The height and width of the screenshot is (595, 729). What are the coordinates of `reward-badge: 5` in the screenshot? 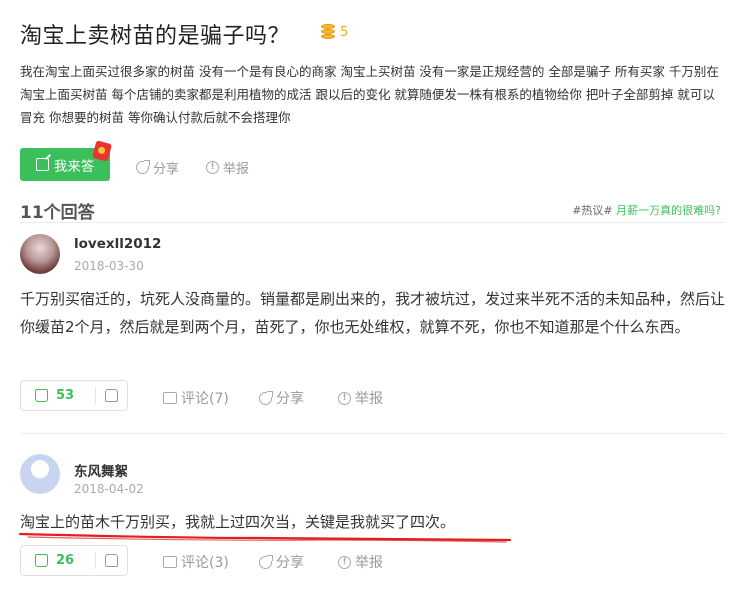 It's located at (334, 32).